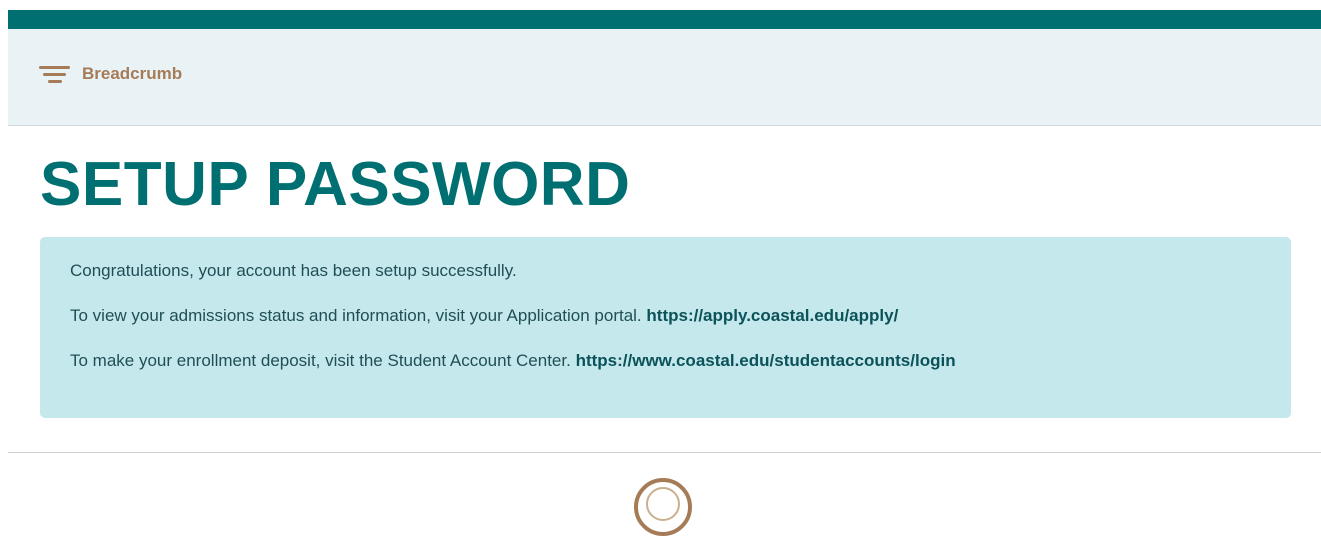 Image resolution: width=1321 pixels, height=536 pixels. I want to click on page-top-margin, so click(660, 5).